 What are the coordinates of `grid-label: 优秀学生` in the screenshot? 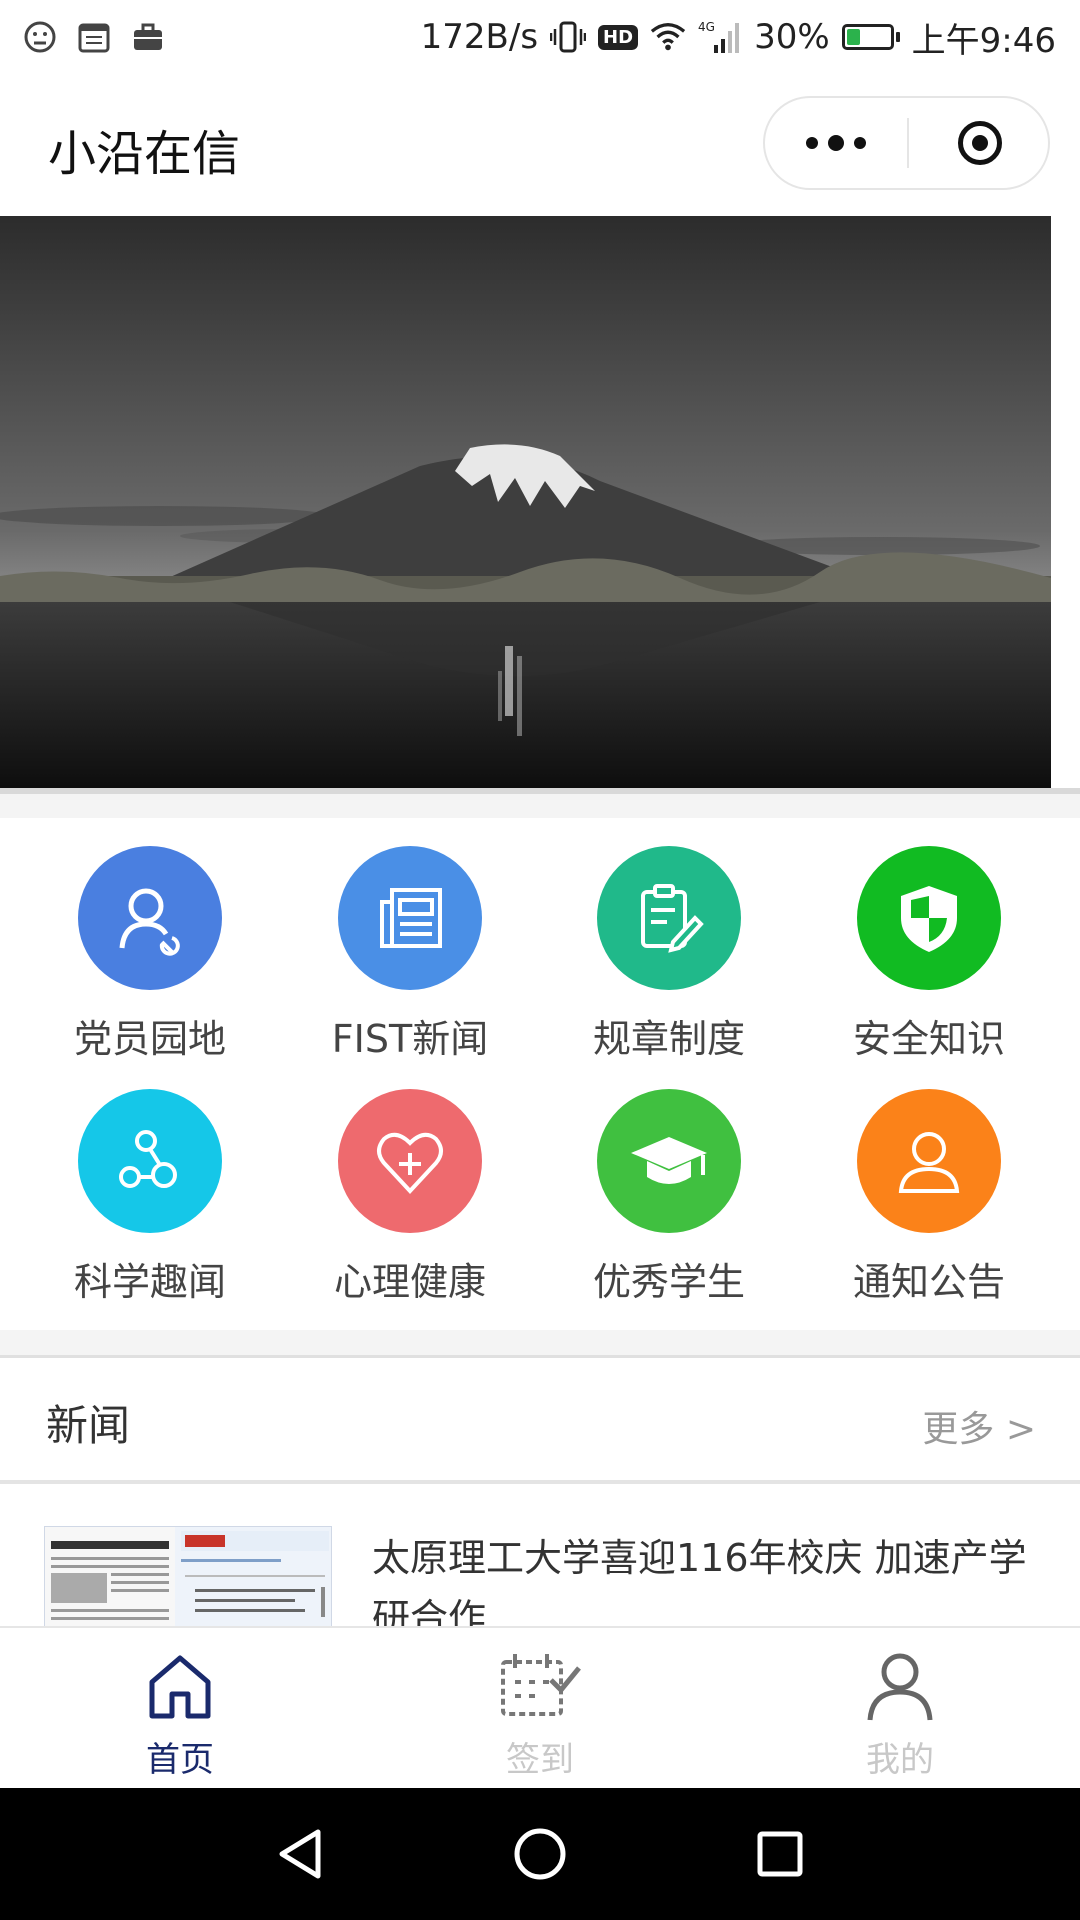 It's located at (668, 1282).